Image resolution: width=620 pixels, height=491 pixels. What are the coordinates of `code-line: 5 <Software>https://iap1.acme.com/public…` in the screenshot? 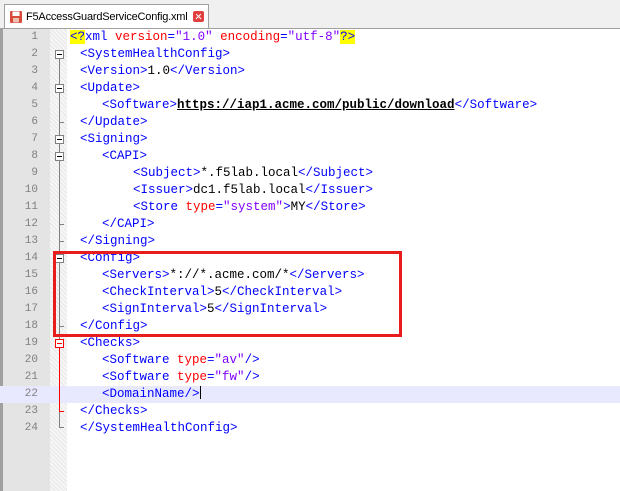 It's located at (310, 105).